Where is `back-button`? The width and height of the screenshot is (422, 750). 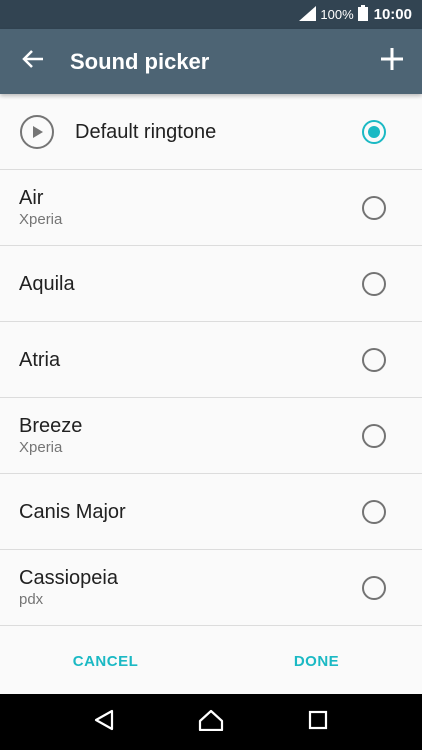 back-button is located at coordinates (33, 61).